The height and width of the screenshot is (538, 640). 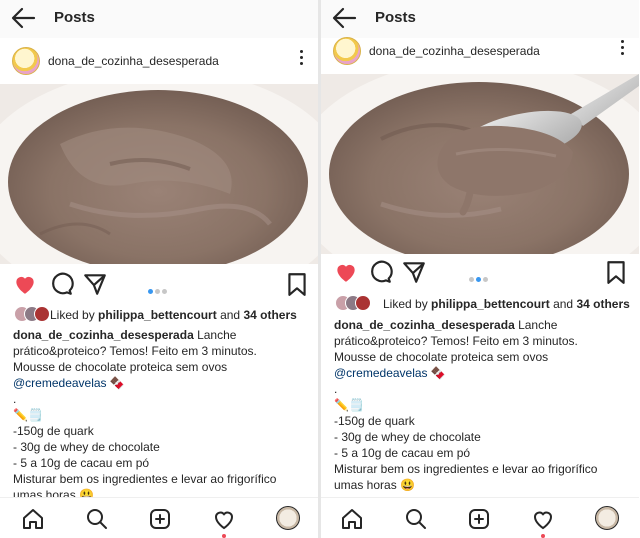 What do you see at coordinates (365, 485) in the screenshot?
I see `caption-text: umas horas` at bounding box center [365, 485].